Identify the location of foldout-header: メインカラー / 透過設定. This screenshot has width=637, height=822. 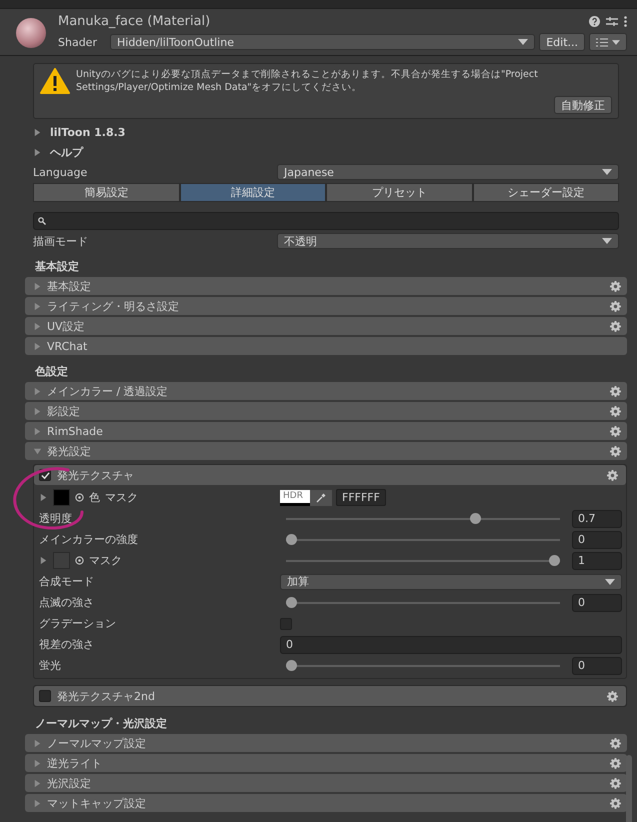
(326, 391).